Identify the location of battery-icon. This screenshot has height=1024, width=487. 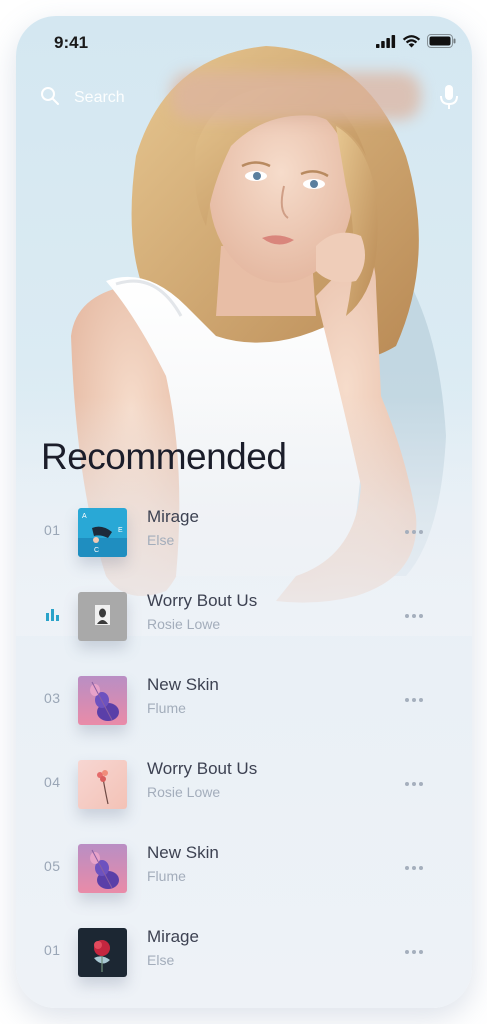
(441, 41).